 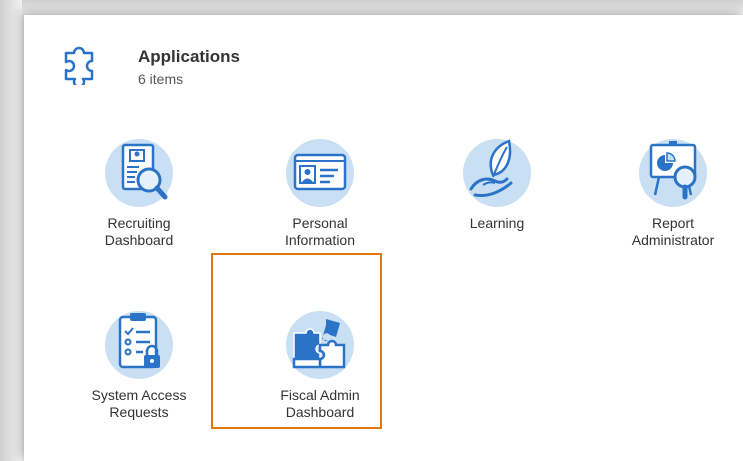 I want to click on app-tile-personal-information: Personal Information, so click(x=320, y=203).